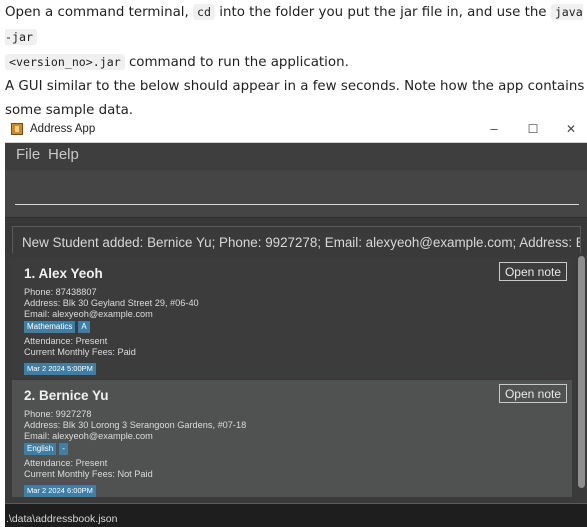 The height and width of the screenshot is (527, 587). I want to click on title-bar: Address App – ☐ ✕, so click(296, 130).